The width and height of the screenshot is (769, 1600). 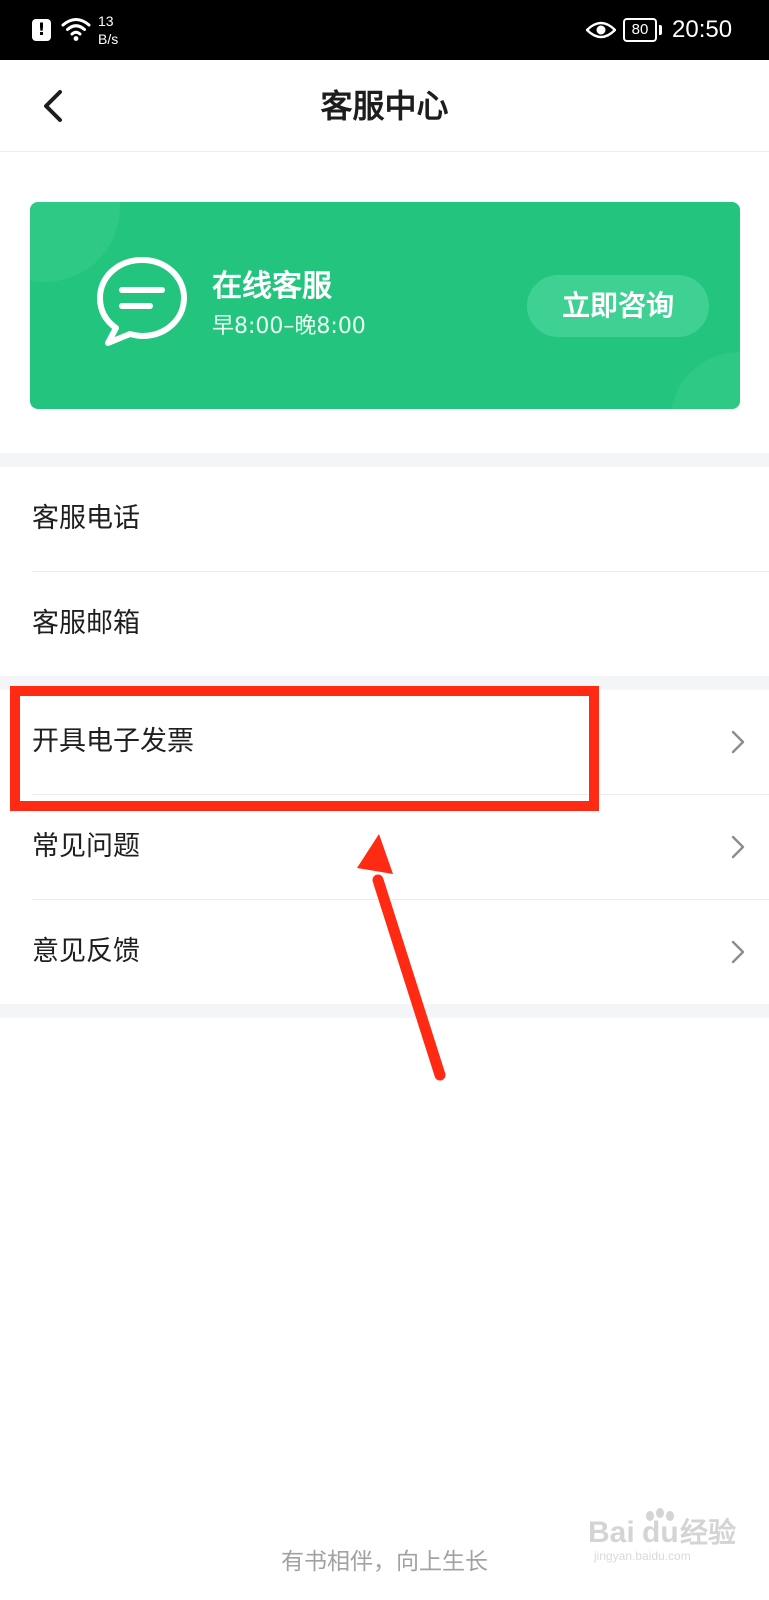 I want to click on red-arrow-icon, so click(x=401, y=957).